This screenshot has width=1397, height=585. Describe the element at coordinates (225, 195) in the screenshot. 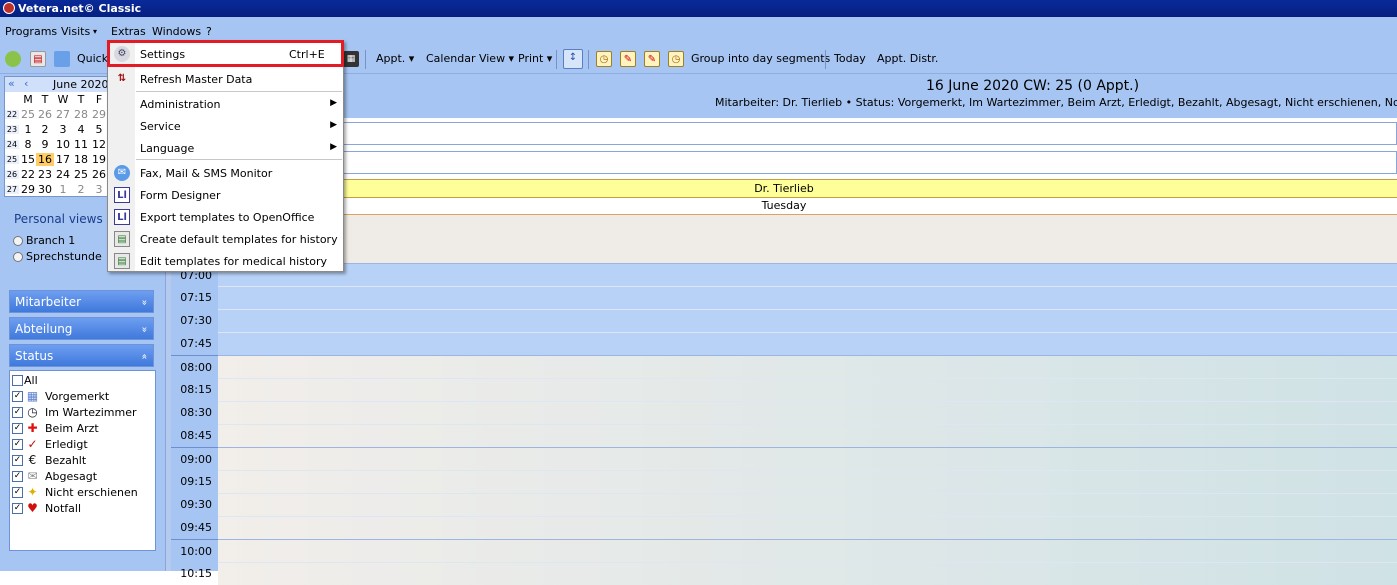

I see `menu-item-form-designer: Ll Form Designer` at that location.